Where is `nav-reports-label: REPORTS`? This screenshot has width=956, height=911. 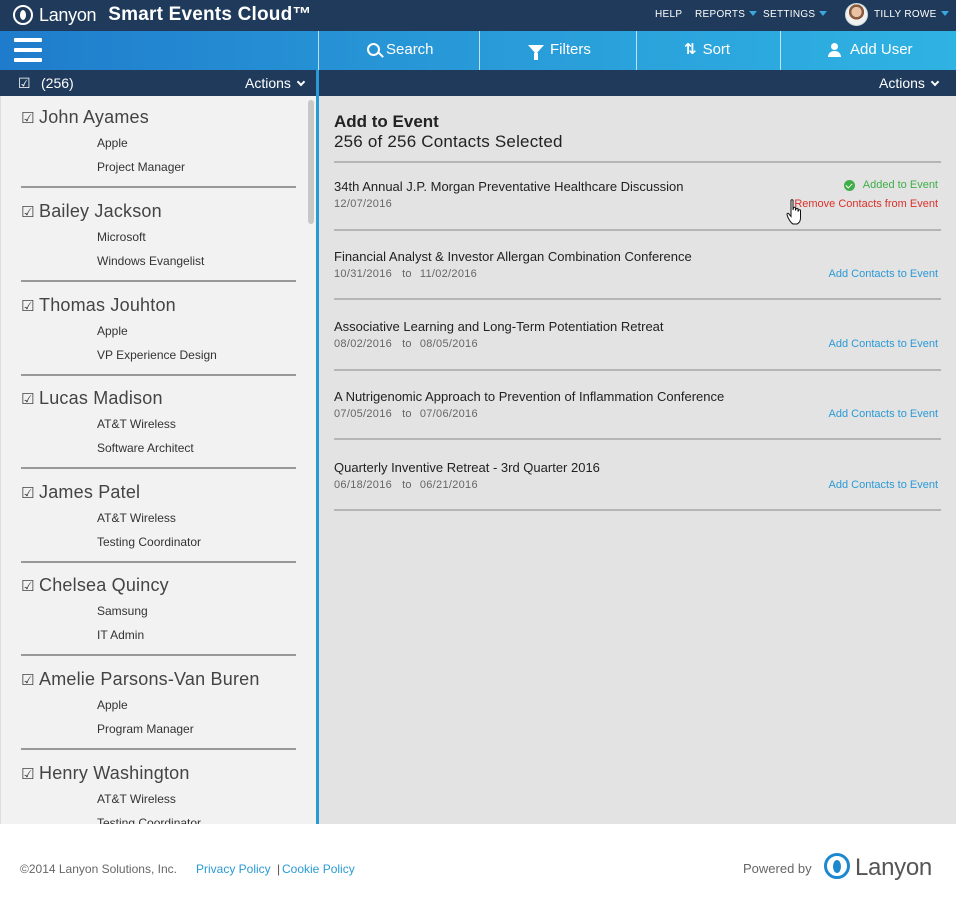 nav-reports-label: REPORTS is located at coordinates (720, 14).